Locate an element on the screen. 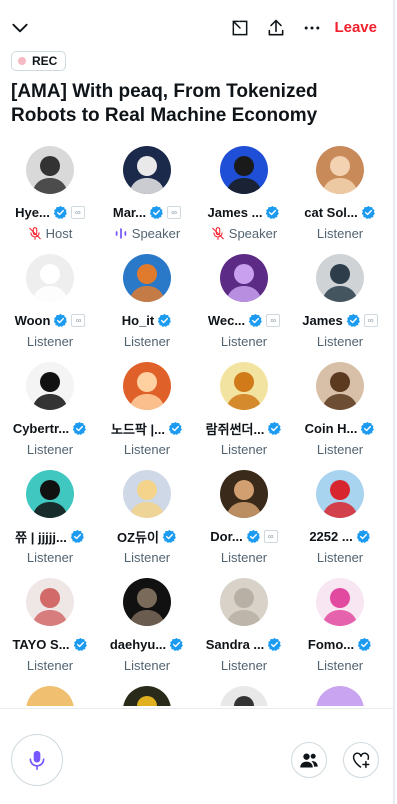  participant-name-row: Dor... ∞ is located at coordinates (244, 536).